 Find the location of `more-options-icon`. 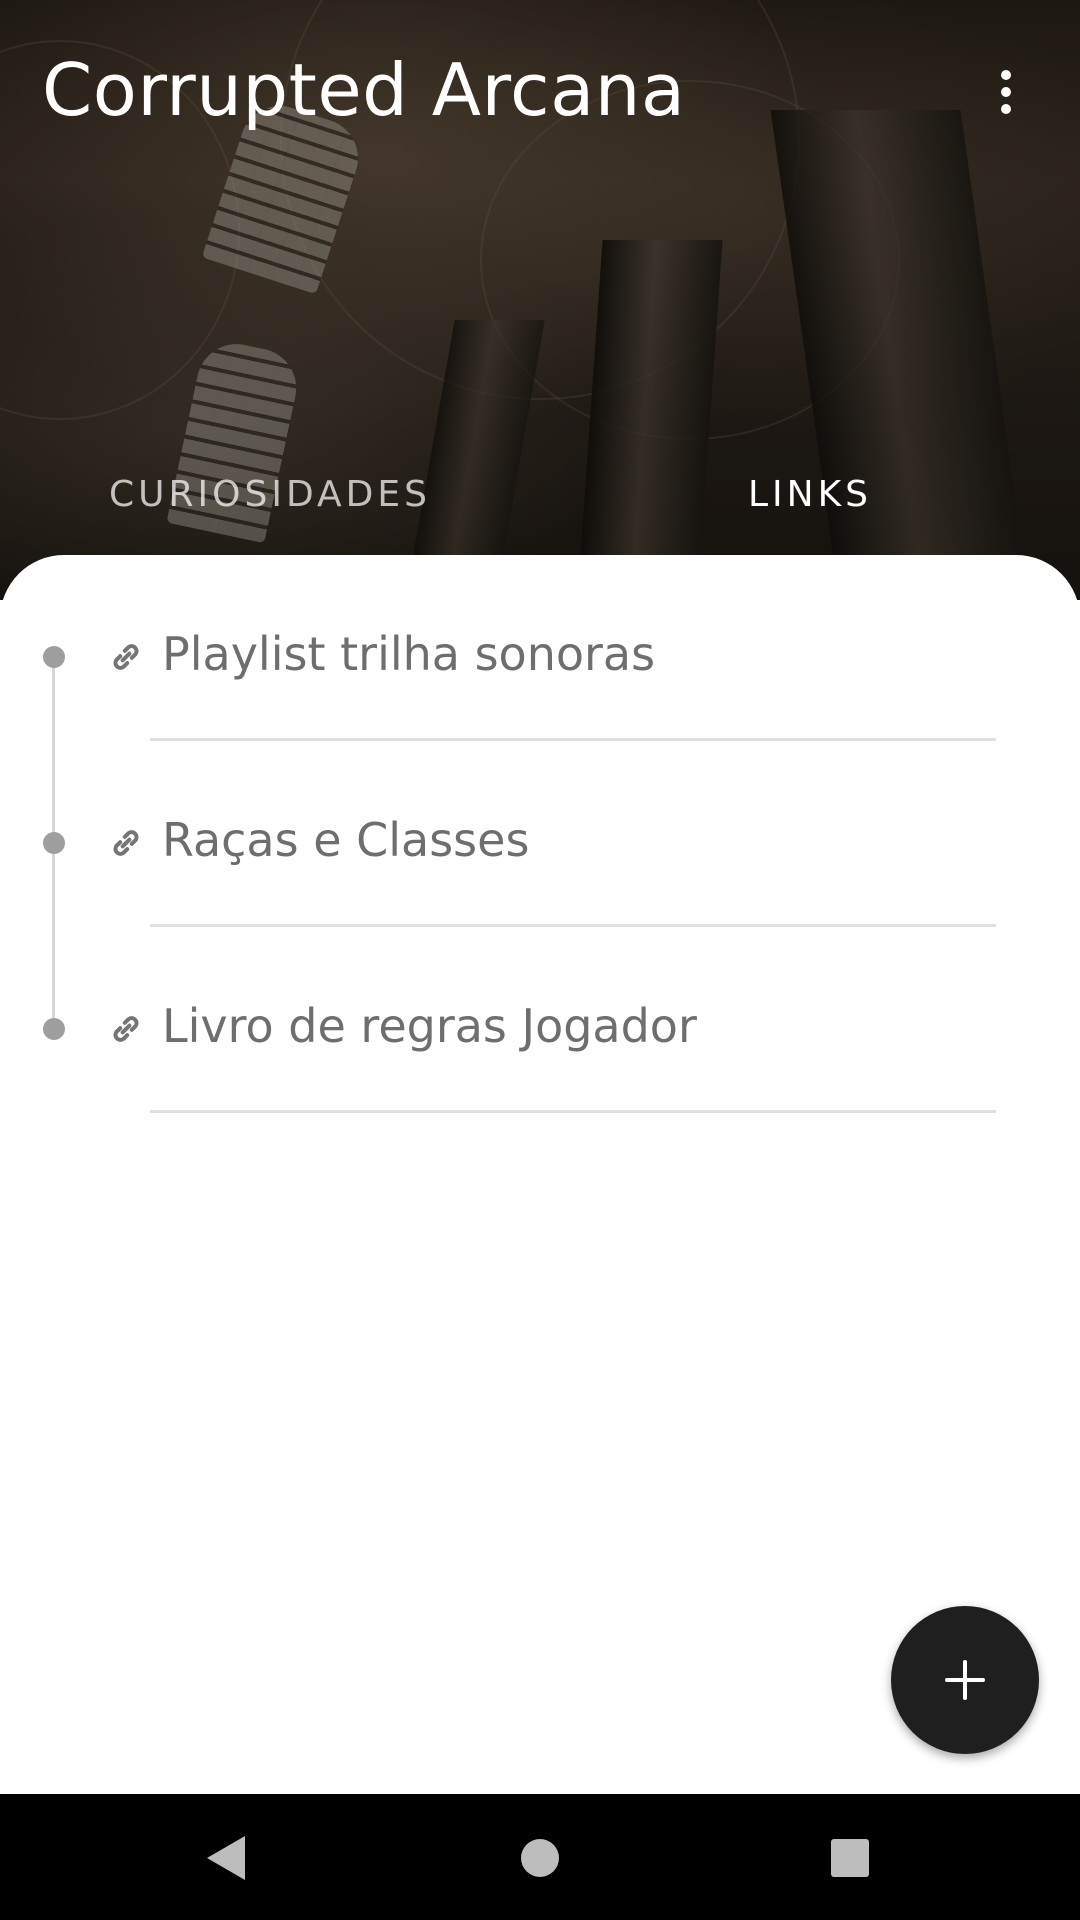

more-options-icon is located at coordinates (1006, 92).